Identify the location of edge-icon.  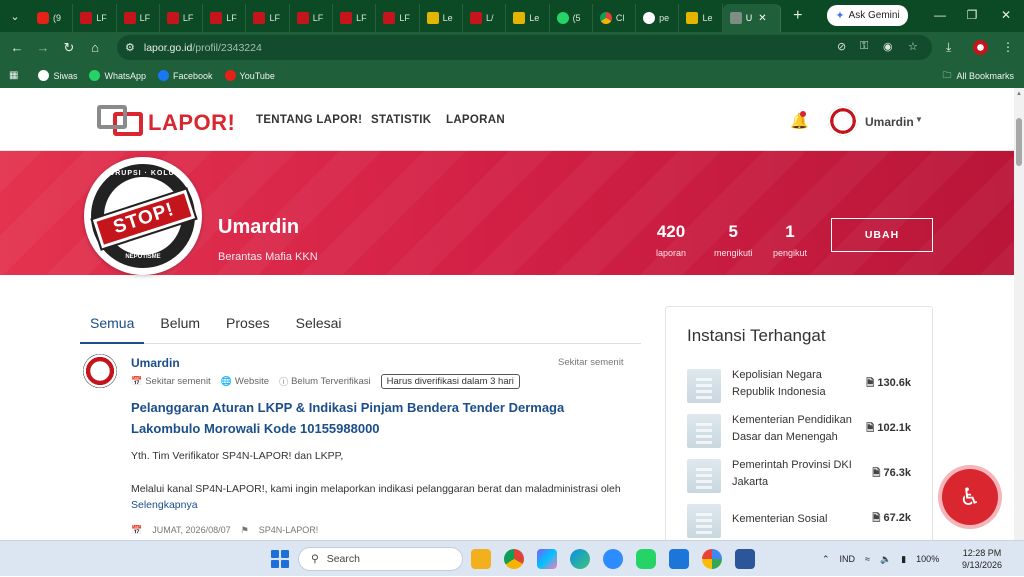
(580, 559).